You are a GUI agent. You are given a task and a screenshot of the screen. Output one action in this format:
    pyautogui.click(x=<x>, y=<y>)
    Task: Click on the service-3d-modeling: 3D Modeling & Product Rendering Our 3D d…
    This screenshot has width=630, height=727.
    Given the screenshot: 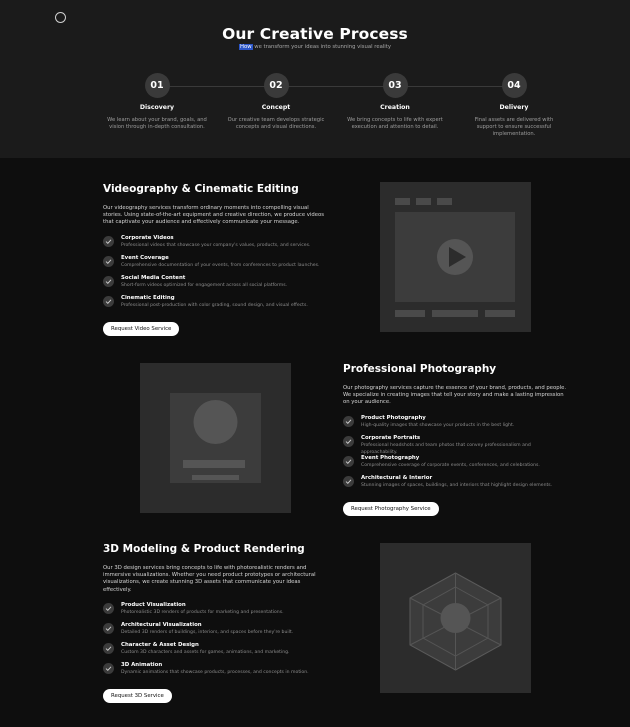 What is the action you would take?
    pyautogui.click(x=214, y=623)
    